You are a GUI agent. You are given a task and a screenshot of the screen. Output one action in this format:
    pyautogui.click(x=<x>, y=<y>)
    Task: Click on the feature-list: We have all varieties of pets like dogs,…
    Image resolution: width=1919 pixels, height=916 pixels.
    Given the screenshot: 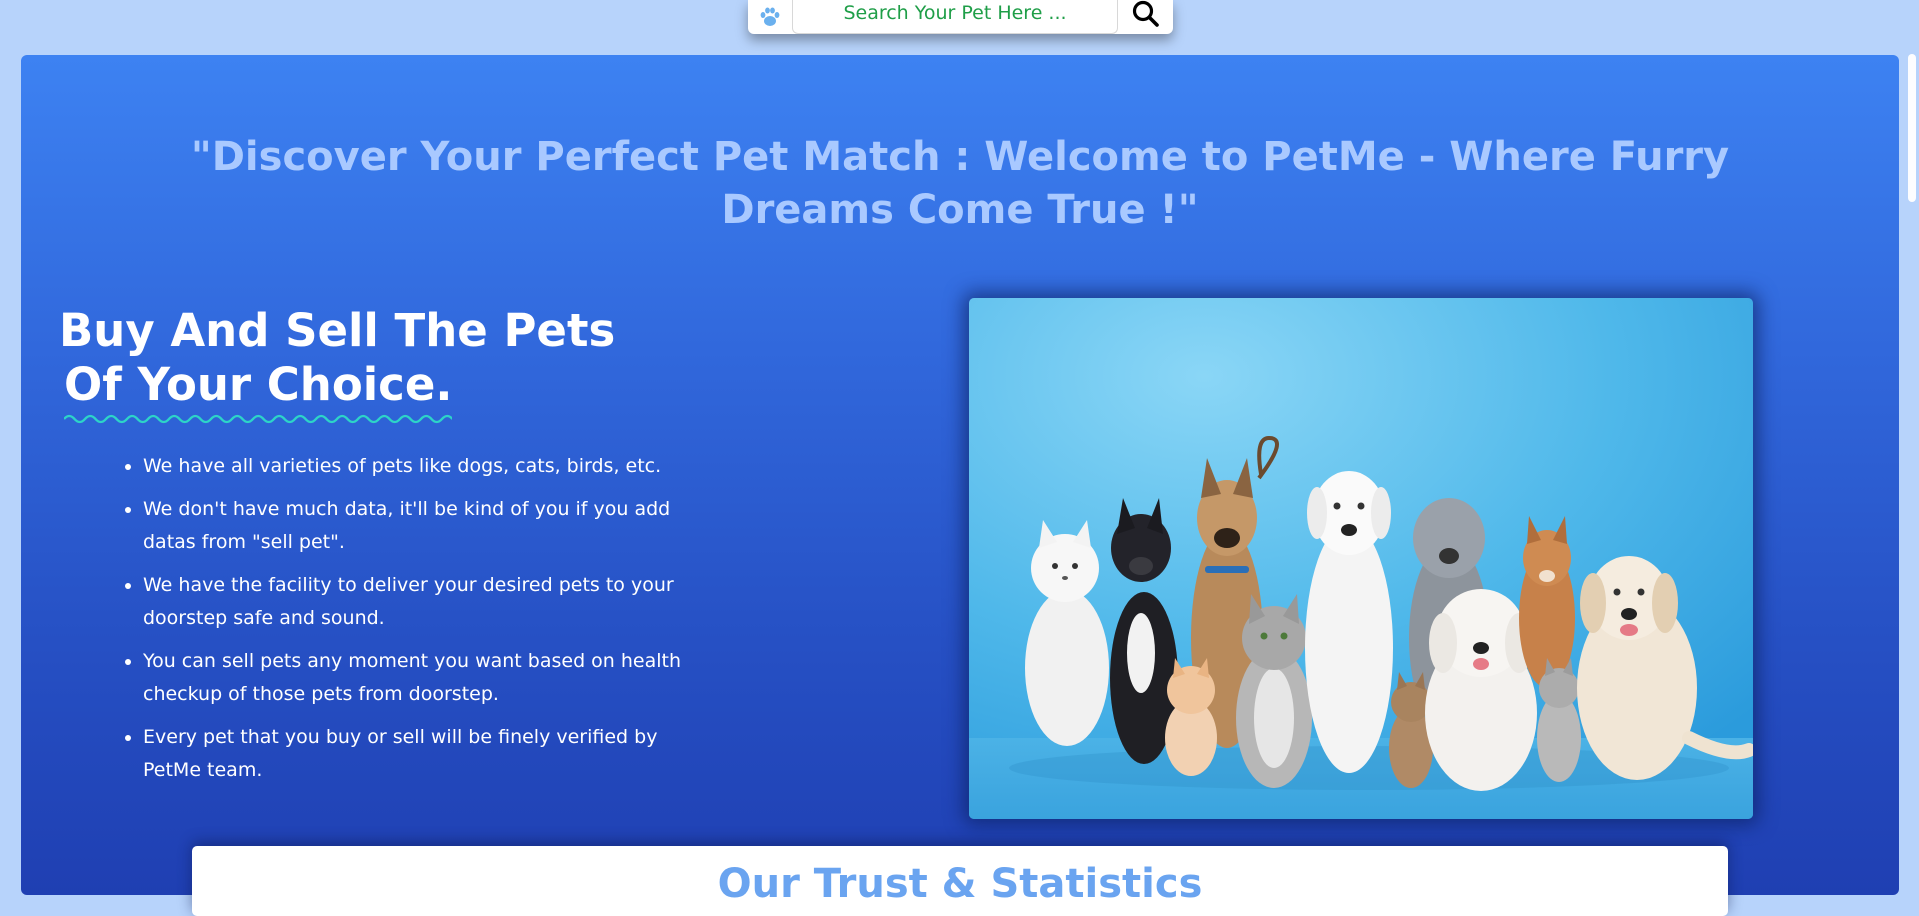 What is the action you would take?
    pyautogui.click(x=416, y=623)
    